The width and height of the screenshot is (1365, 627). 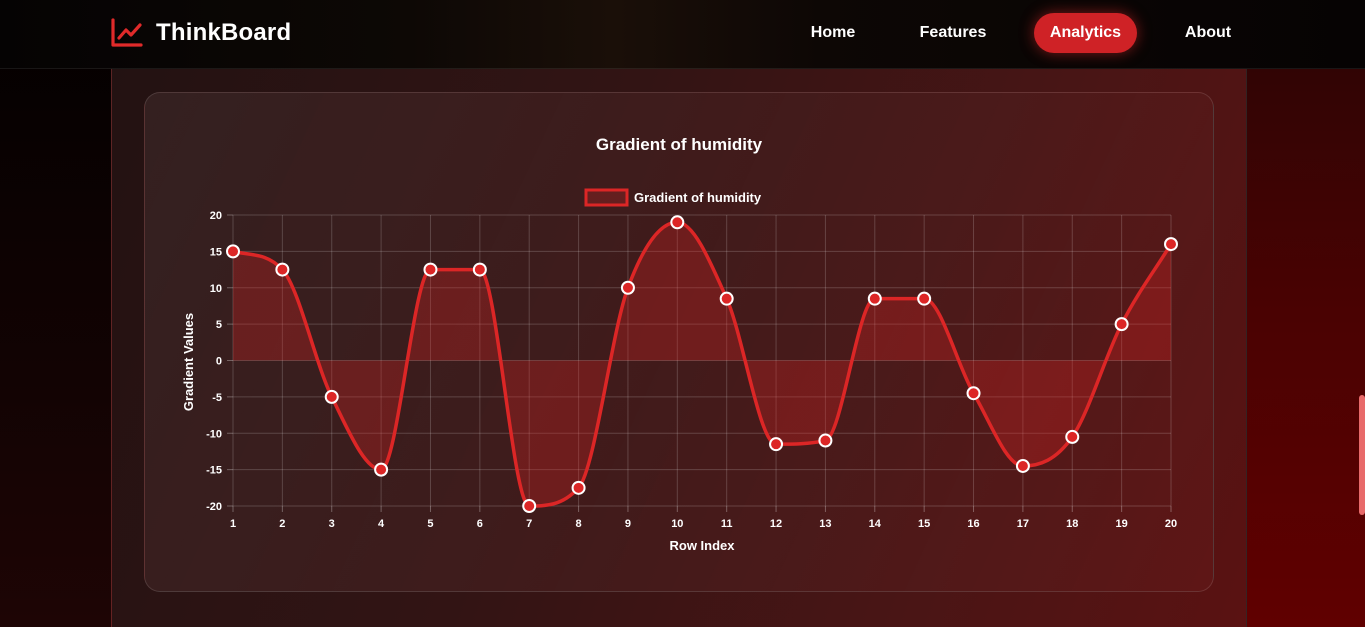 I want to click on x-tick-label: 7, so click(x=529, y=524).